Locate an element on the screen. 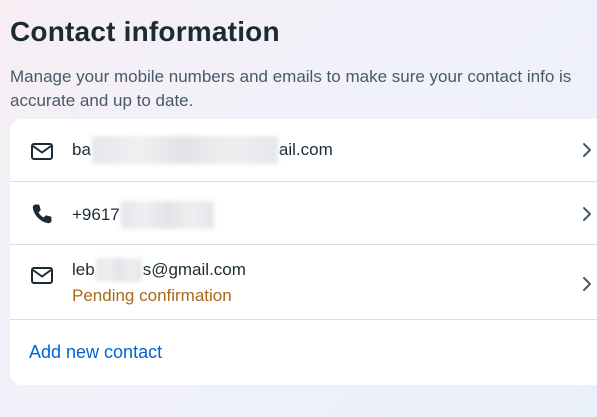 The width and height of the screenshot is (597, 417). page-title: Contact information is located at coordinates (145, 31).